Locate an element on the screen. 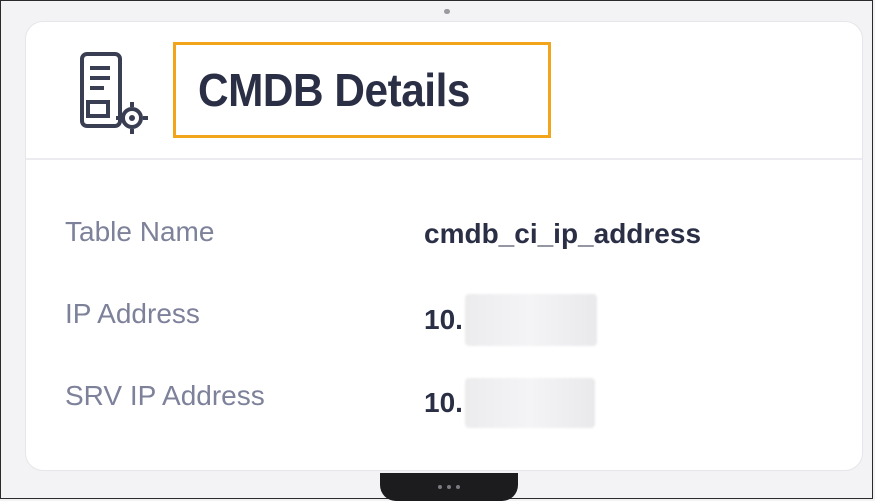  detail-row-table-name: Table Name cmdb_ci_ip_address is located at coordinates (444, 236).